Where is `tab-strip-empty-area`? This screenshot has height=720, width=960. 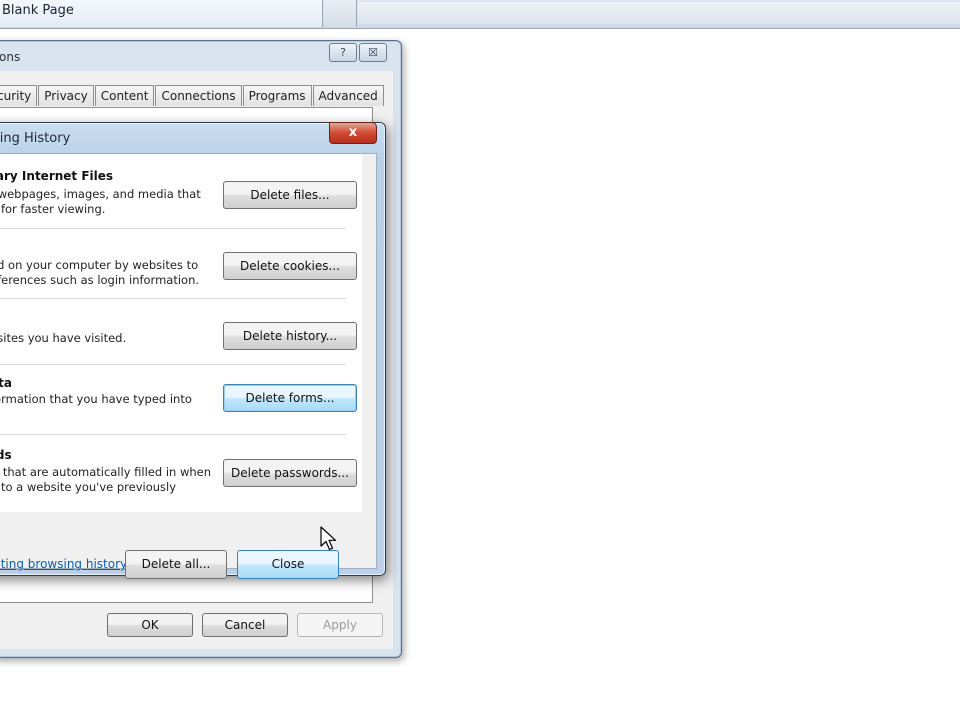 tab-strip-empty-area is located at coordinates (659, 13).